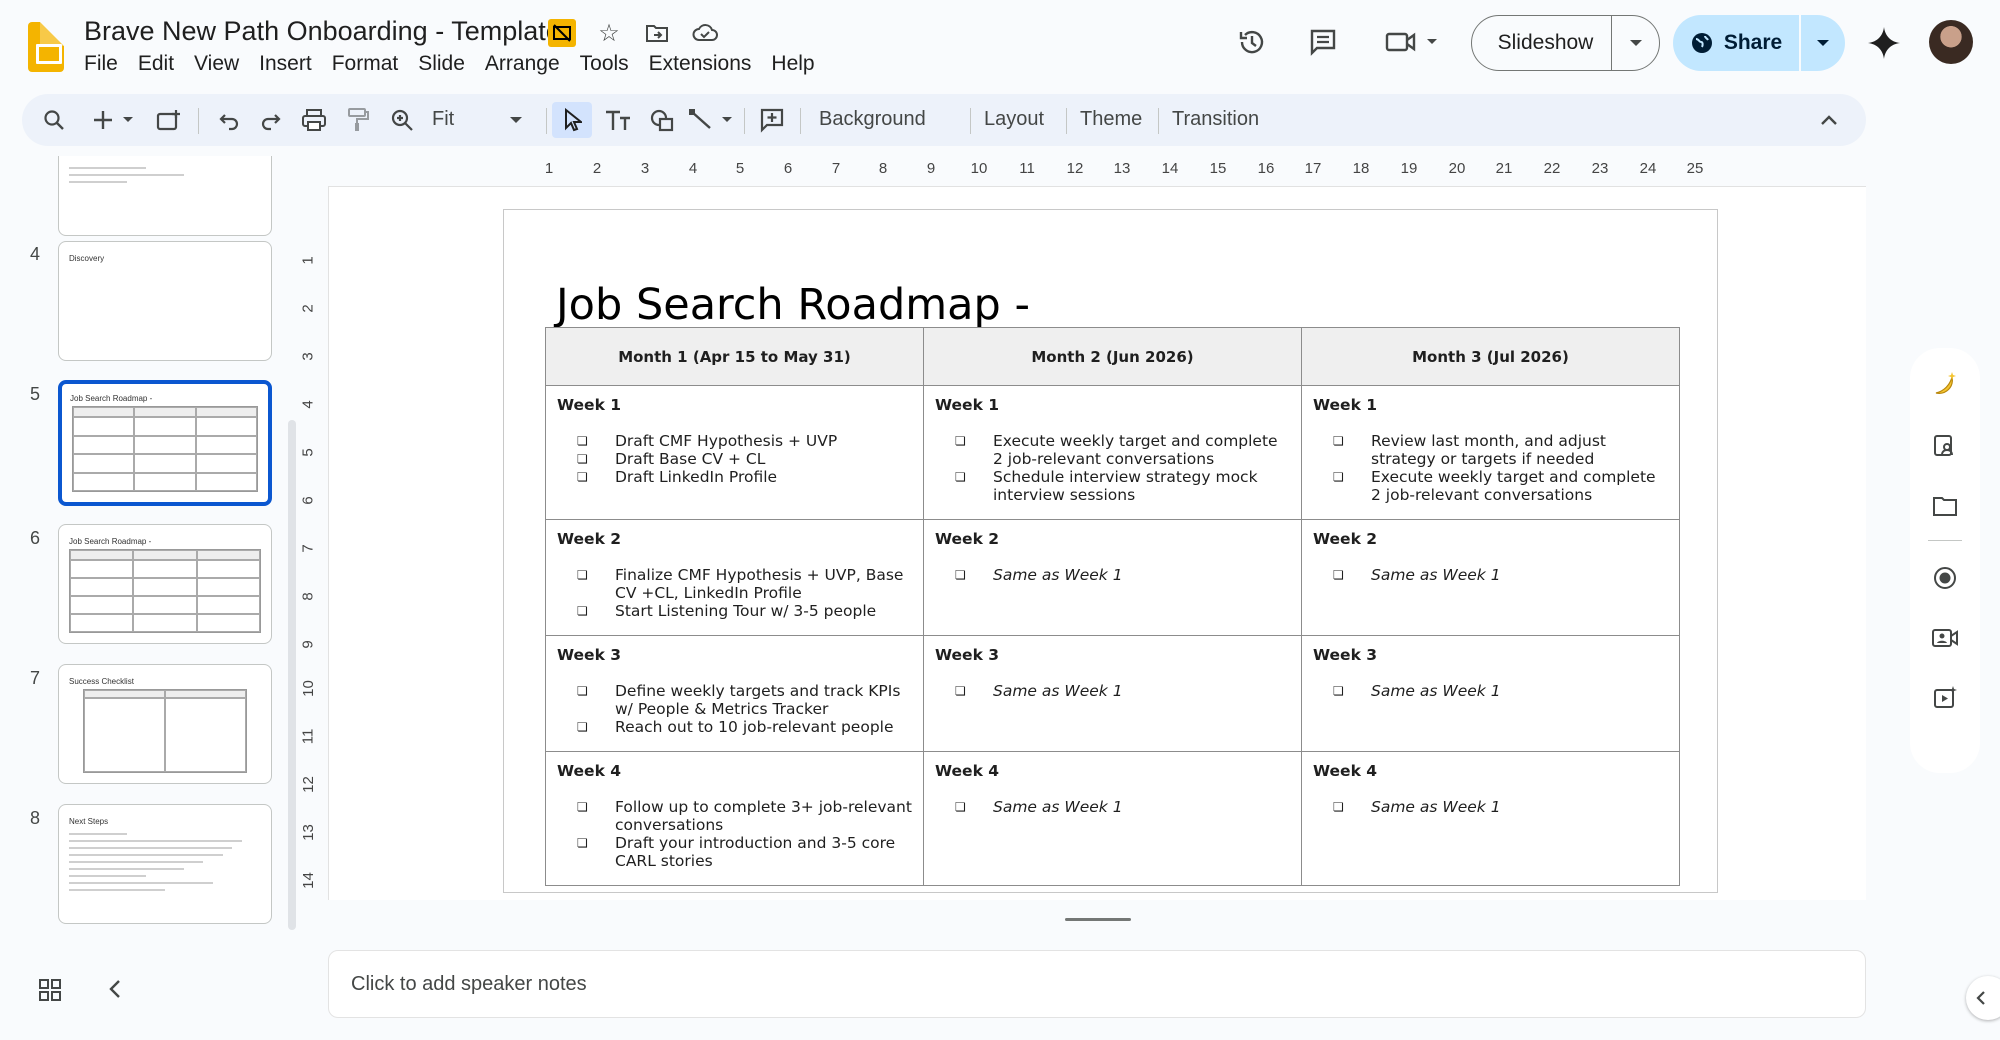  Describe the element at coordinates (285, 64) in the screenshot. I see `menu-insert: Insert` at that location.